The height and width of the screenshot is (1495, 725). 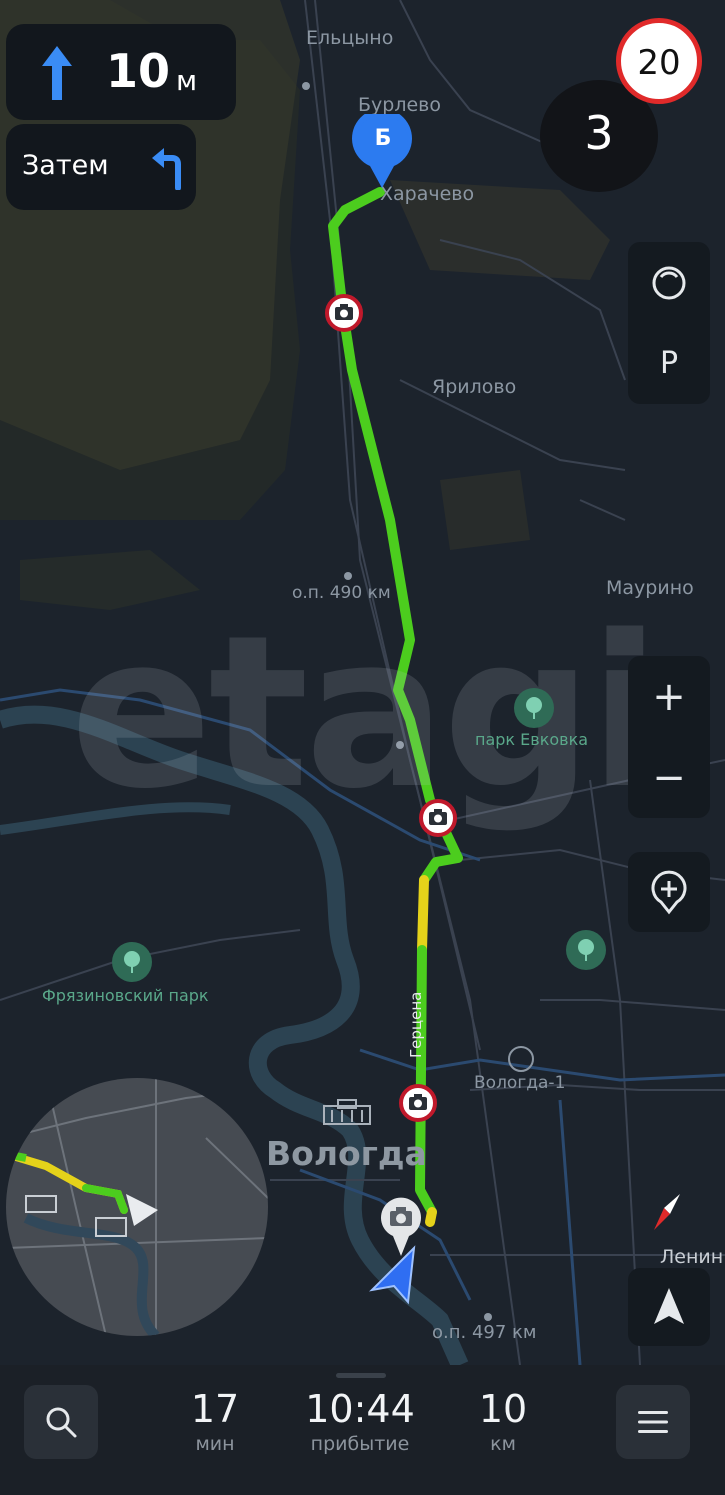 I want to click on watermark: etagi, so click(x=365, y=712).